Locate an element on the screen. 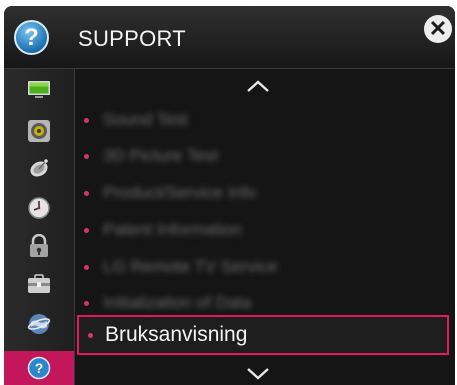 The image size is (457, 385). support-icon: ? is located at coordinates (39, 368).